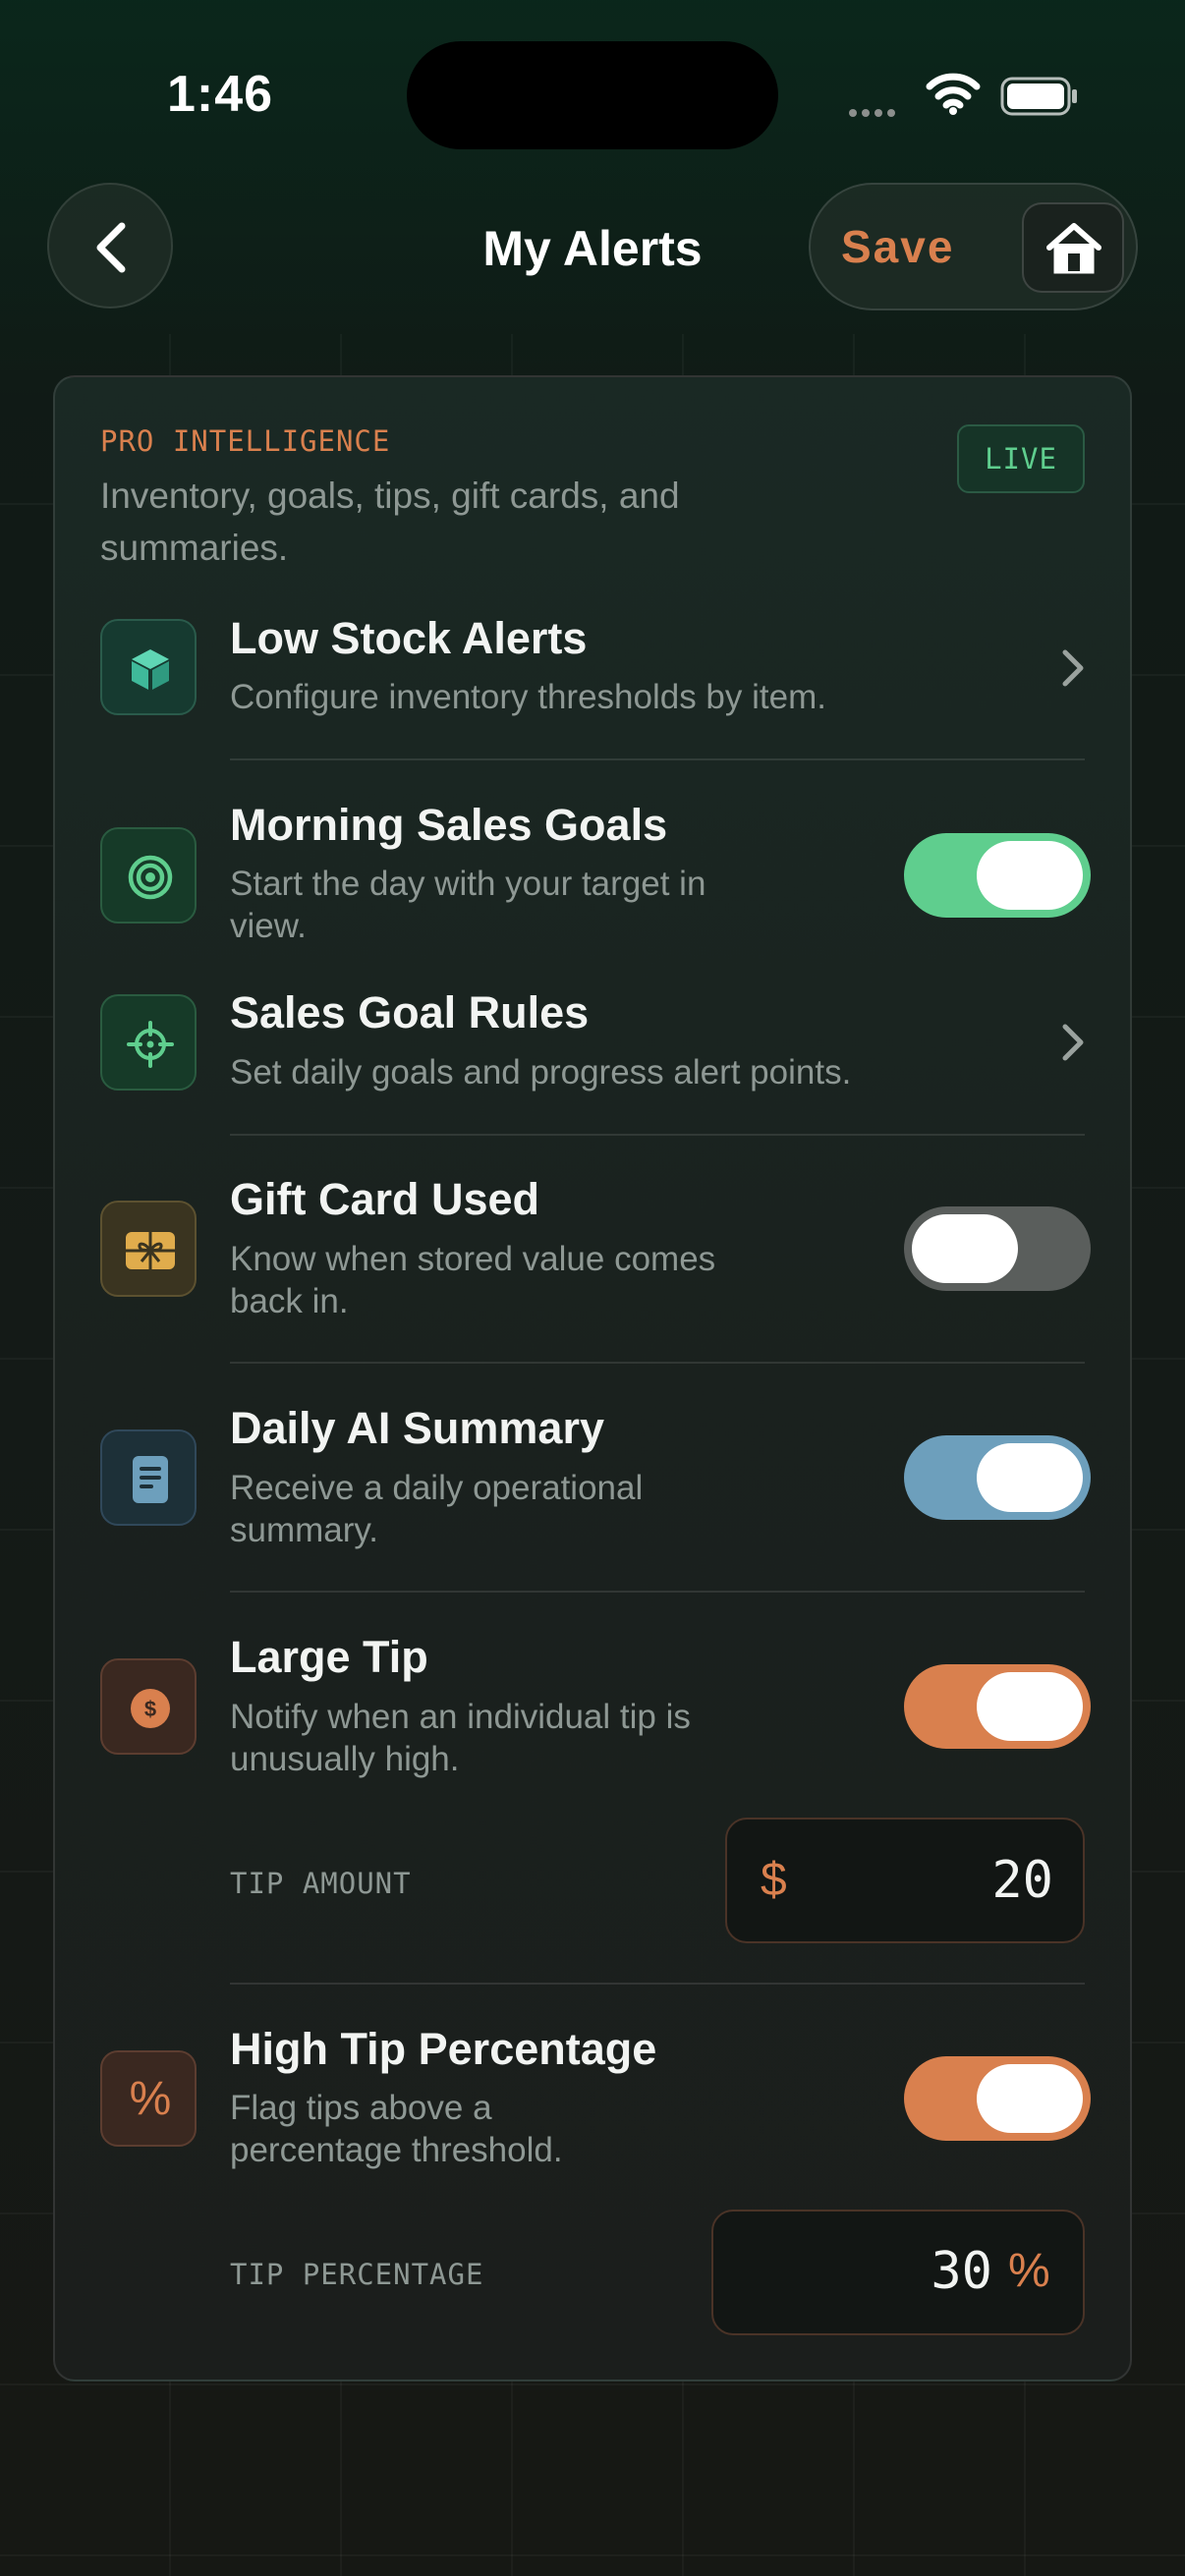  I want to click on goal-rules-icon-tile, so click(149, 1042).